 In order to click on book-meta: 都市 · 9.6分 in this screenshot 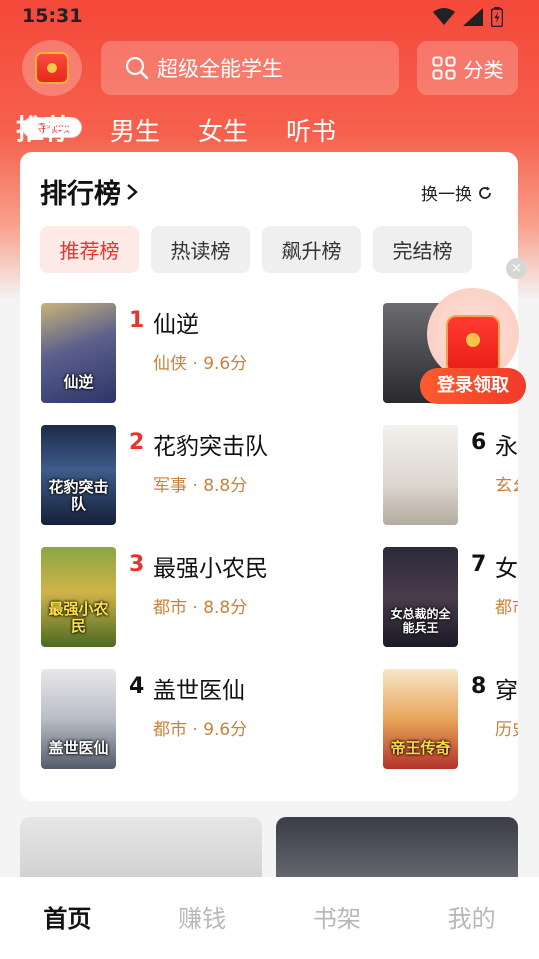, I will do `click(200, 730)`.